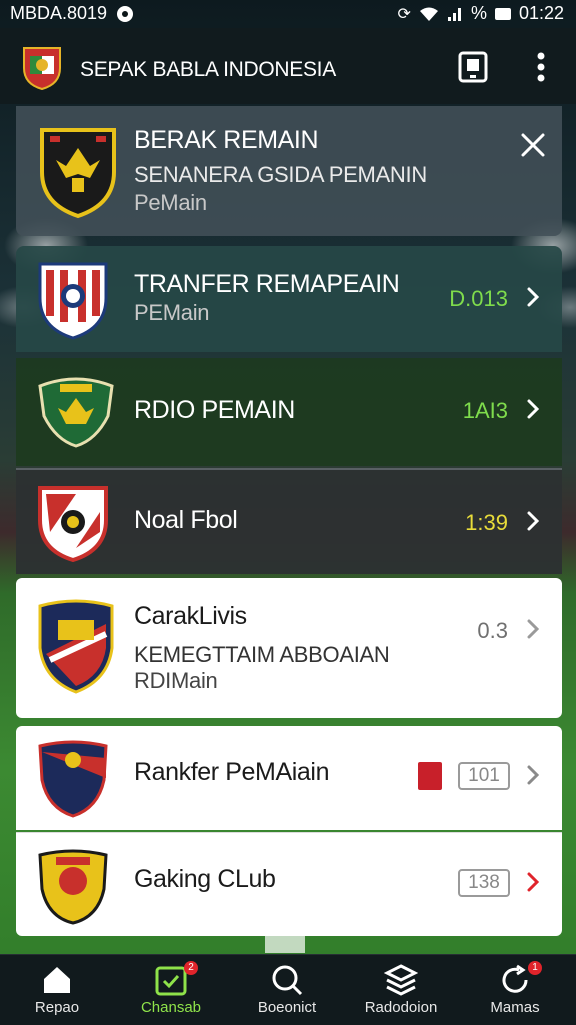 Image resolution: width=576 pixels, height=1025 pixels. I want to click on list-item: Rankfer PeMAiain 101, so click(289, 778).